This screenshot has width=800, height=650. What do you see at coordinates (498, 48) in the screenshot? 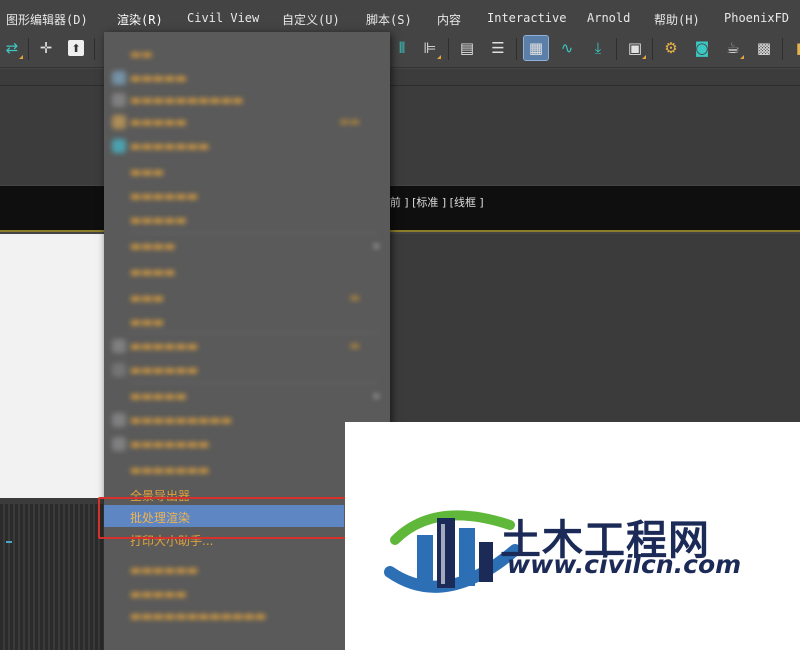
I see `stack-icon: ☰` at bounding box center [498, 48].